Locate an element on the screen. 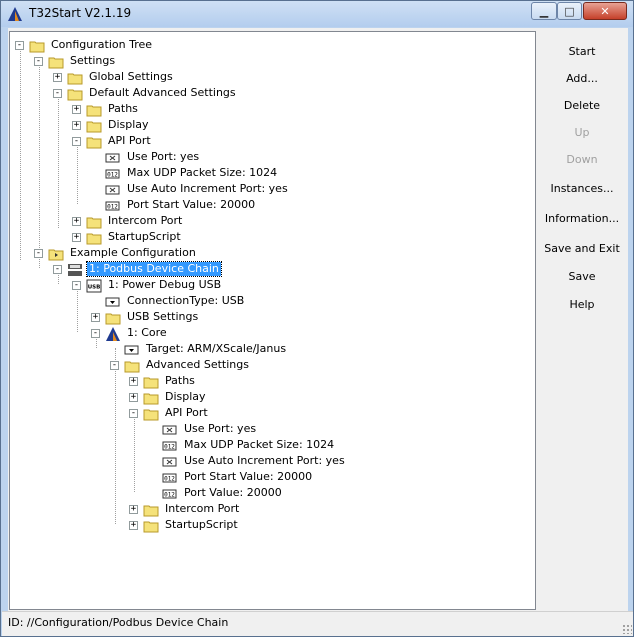 The width and height of the screenshot is (634, 637). tree-node-label: Advanced Settings is located at coordinates (197, 365).